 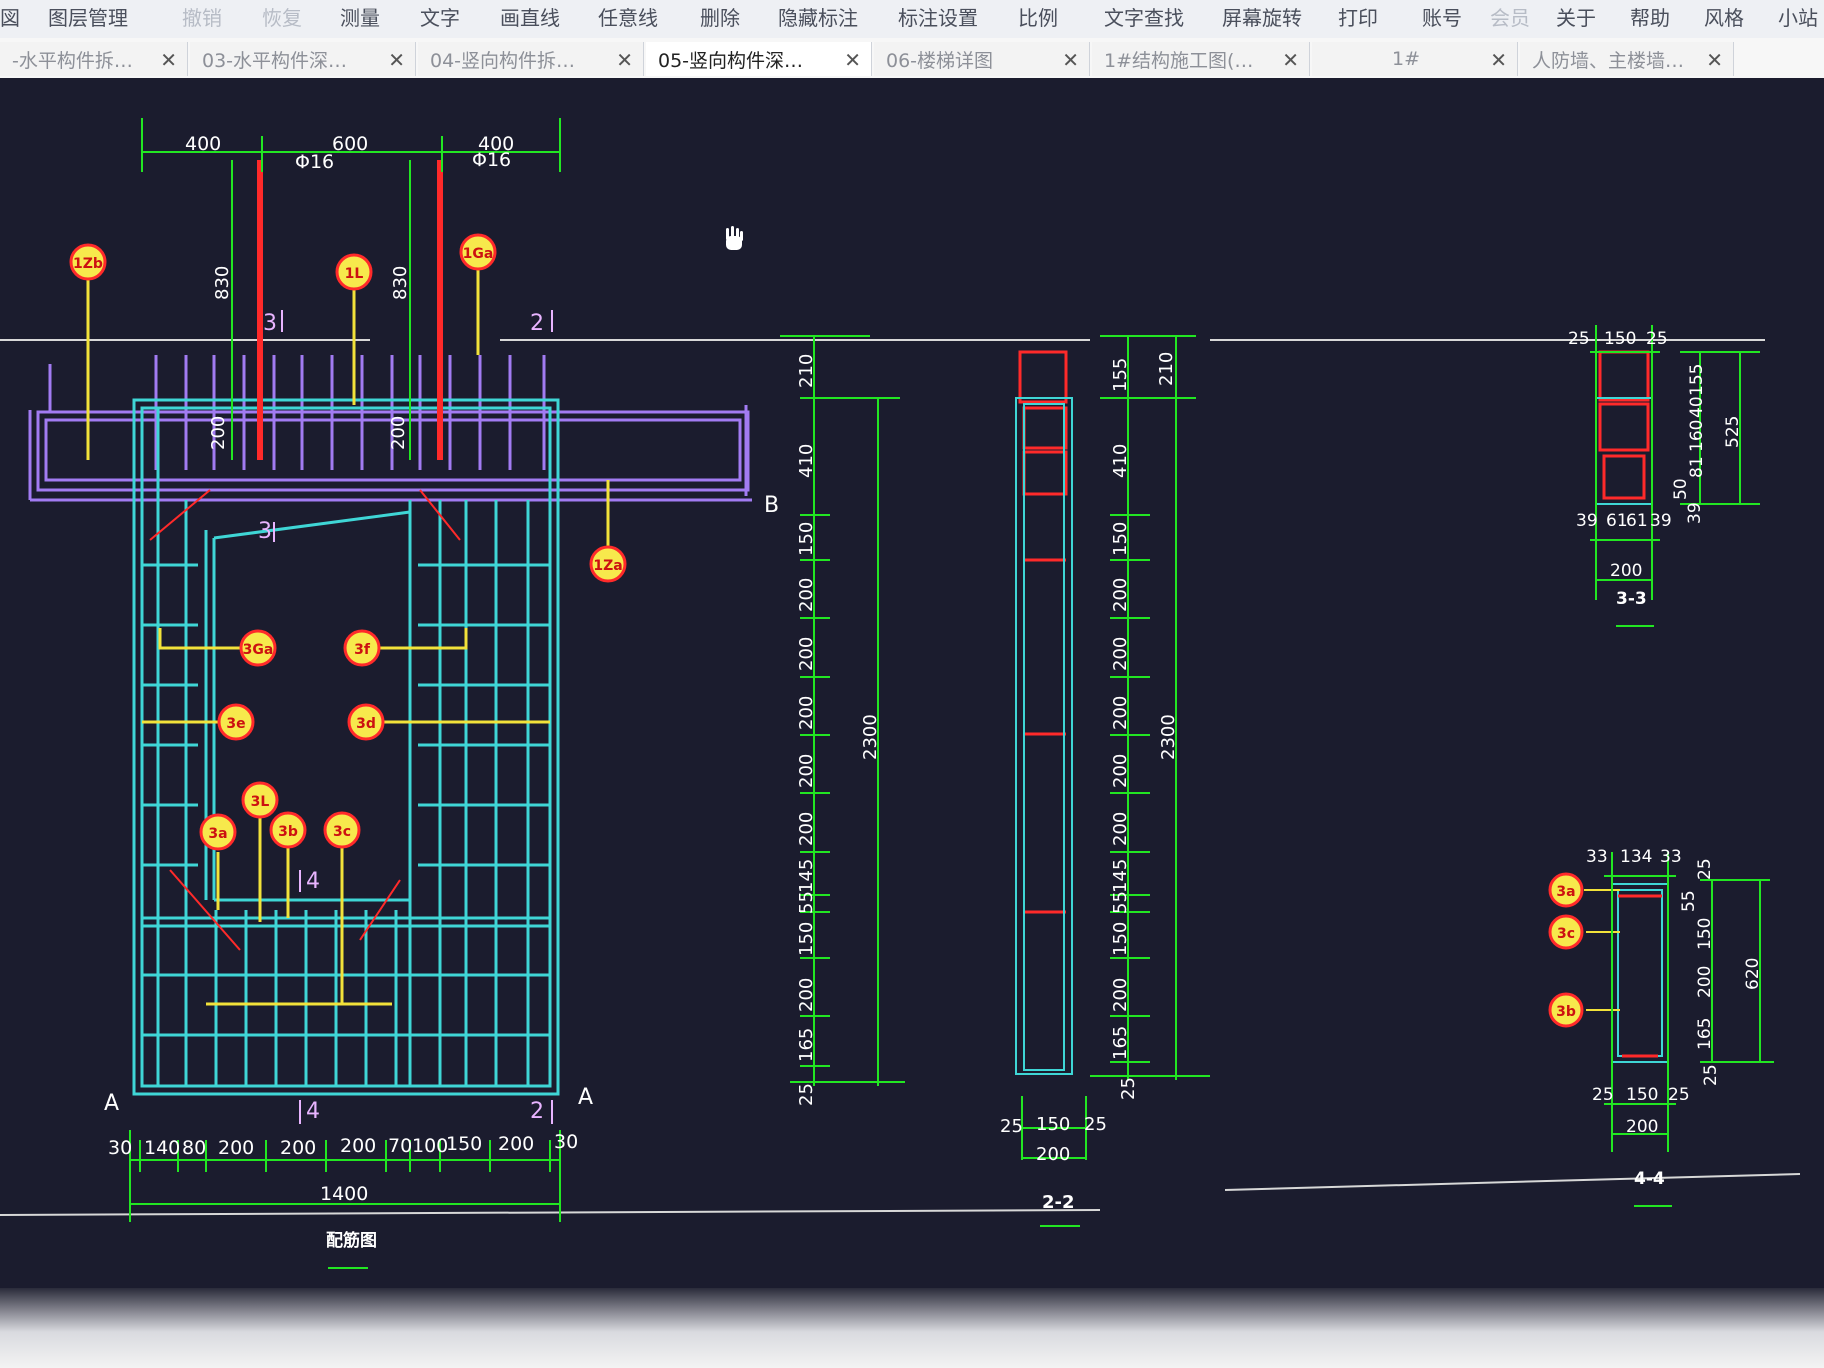 What do you see at coordinates (344, 1194) in the screenshot?
I see `dim-1400: 1400` at bounding box center [344, 1194].